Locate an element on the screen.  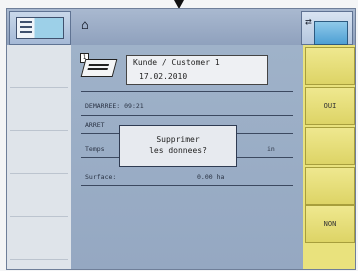
stop-label: ARRET is located at coordinates (95, 125).